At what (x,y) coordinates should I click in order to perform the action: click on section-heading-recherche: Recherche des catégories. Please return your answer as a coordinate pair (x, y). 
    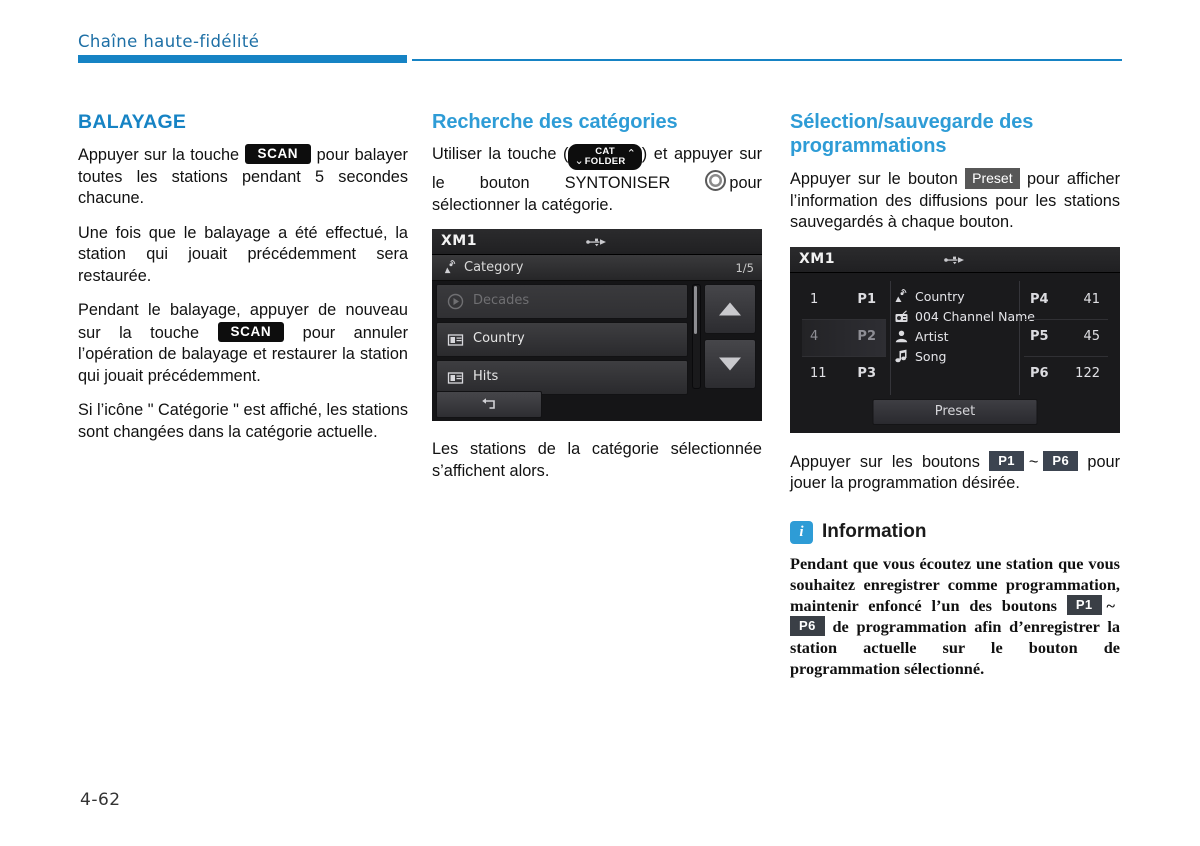
    Looking at the image, I should click on (555, 122).